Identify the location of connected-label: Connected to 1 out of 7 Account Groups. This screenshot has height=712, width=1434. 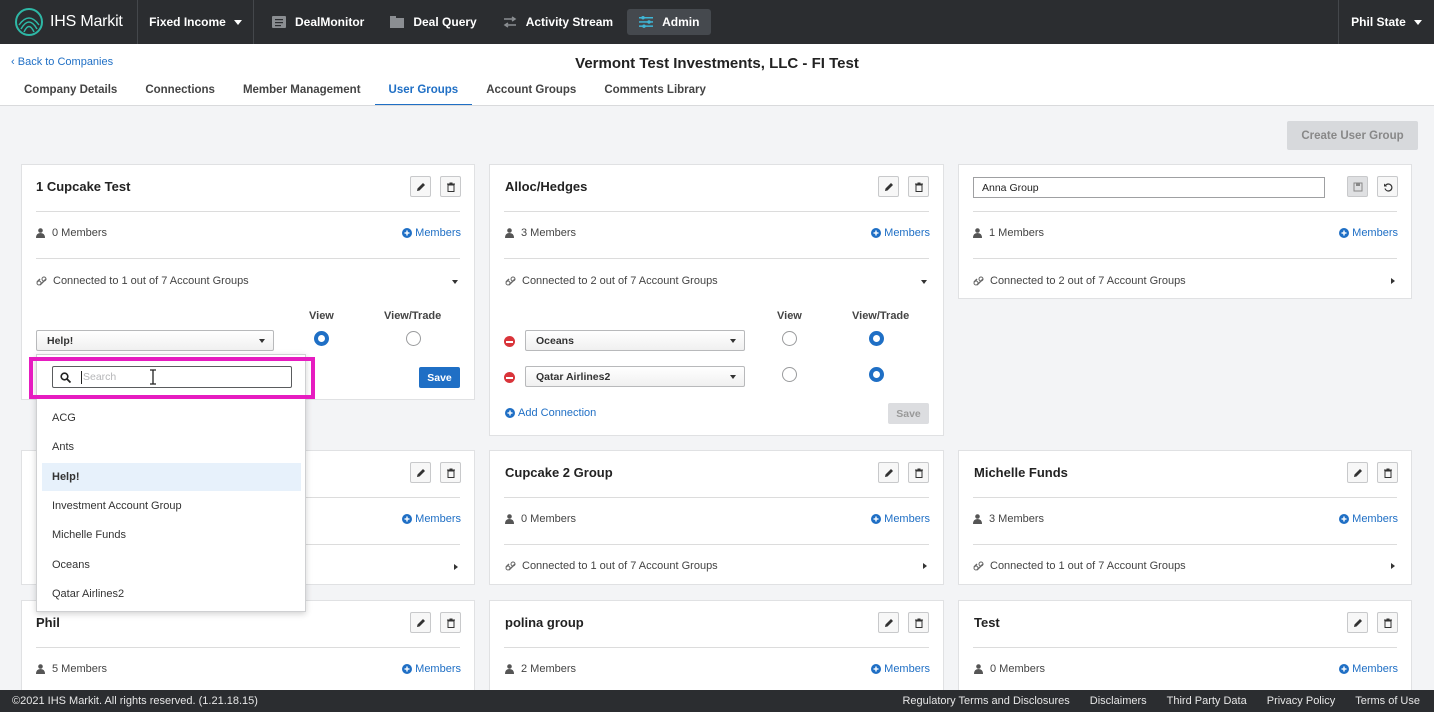
(1088, 566).